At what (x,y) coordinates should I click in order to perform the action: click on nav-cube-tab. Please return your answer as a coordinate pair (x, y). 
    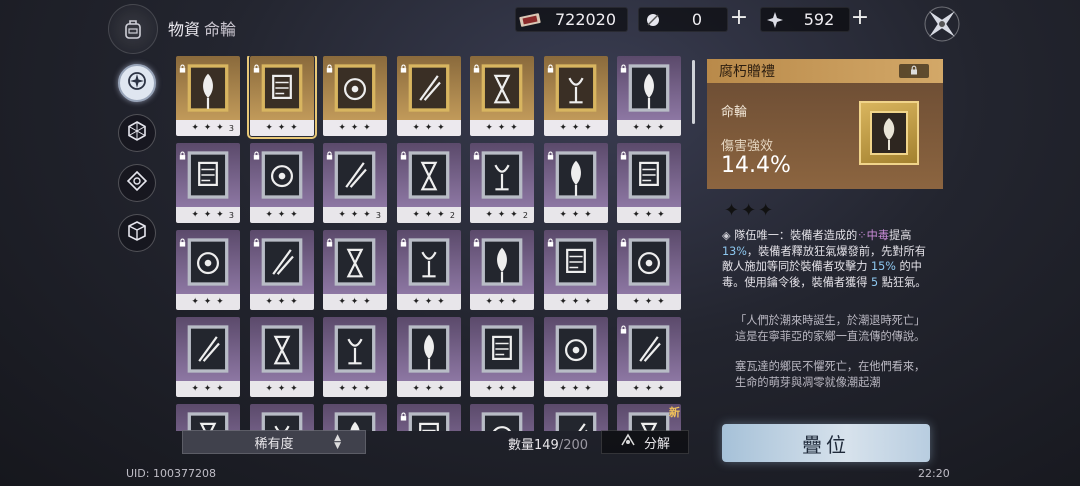
    Looking at the image, I should click on (137, 233).